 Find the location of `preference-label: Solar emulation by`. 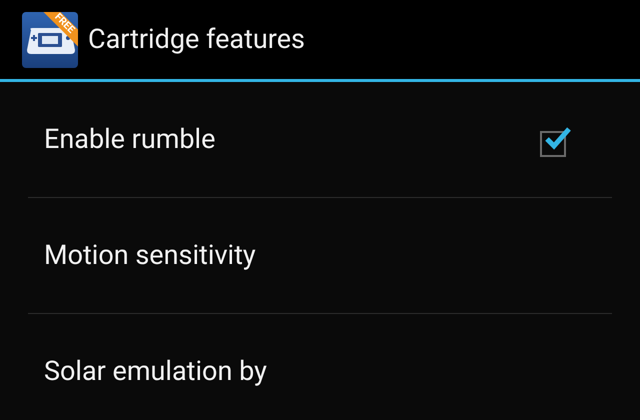

preference-label: Solar emulation by is located at coordinates (320, 371).